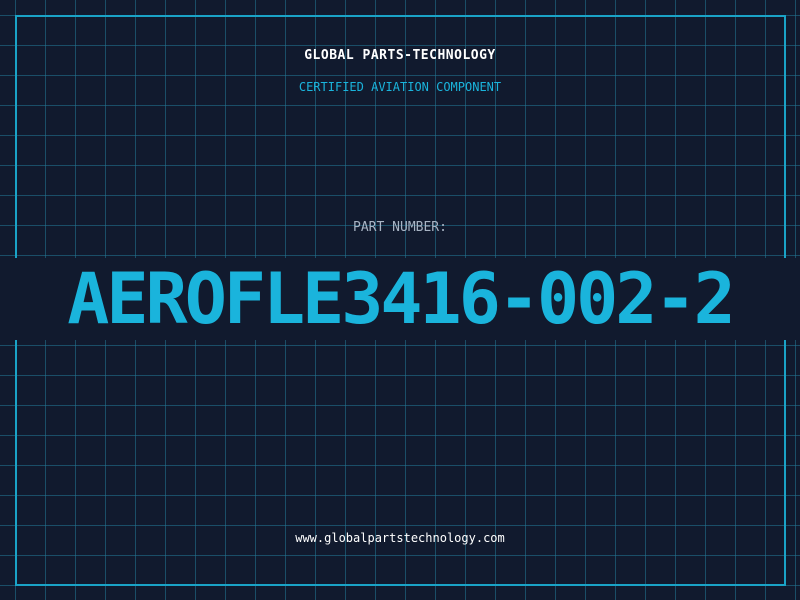  I want to click on part-number-value: AEROFLE3416-002-2, so click(401, 299).